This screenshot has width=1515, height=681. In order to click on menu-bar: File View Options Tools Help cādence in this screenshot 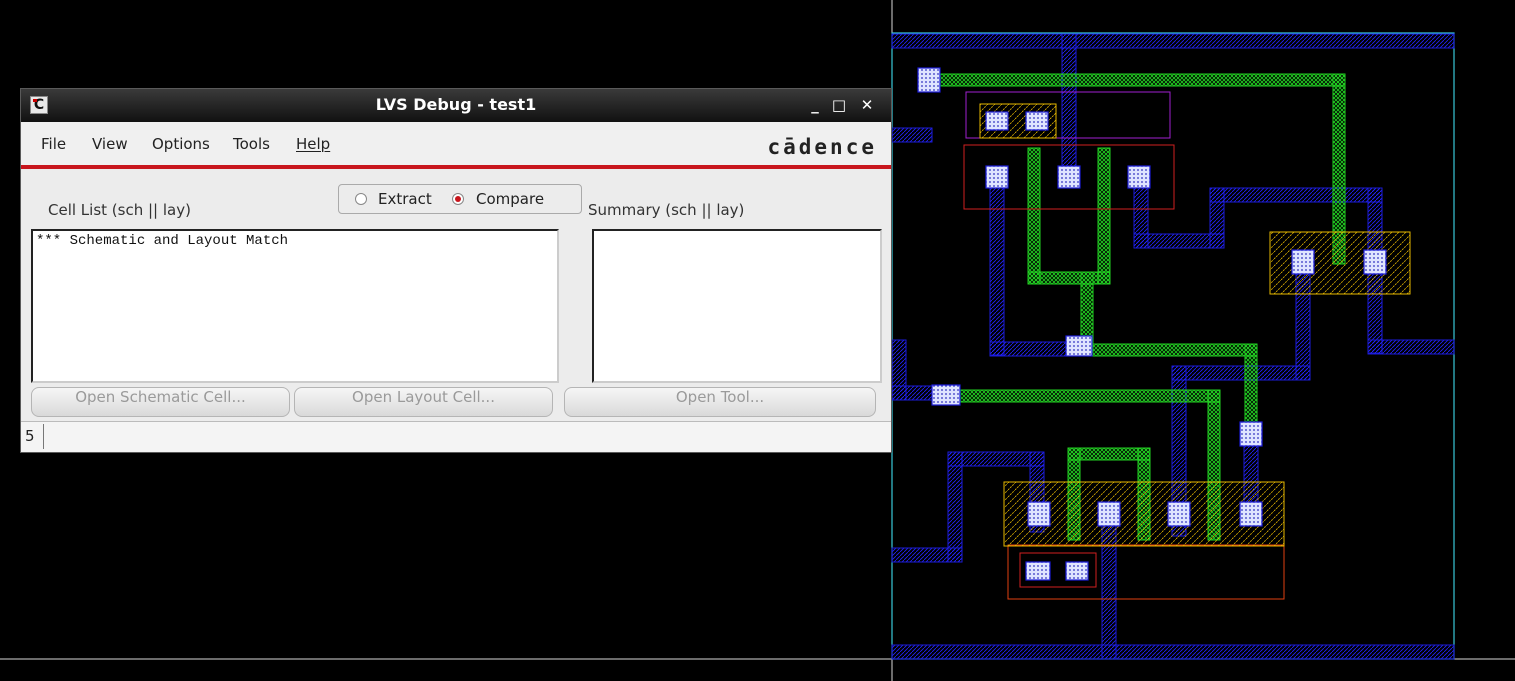, I will do `click(456, 144)`.